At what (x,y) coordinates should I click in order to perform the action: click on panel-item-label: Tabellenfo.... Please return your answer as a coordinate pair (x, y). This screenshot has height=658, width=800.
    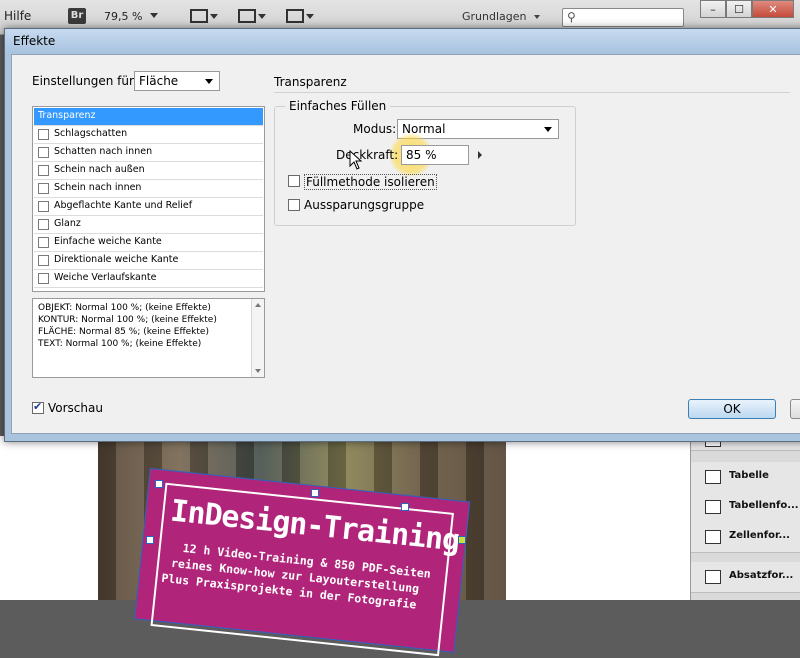
    Looking at the image, I should click on (764, 505).